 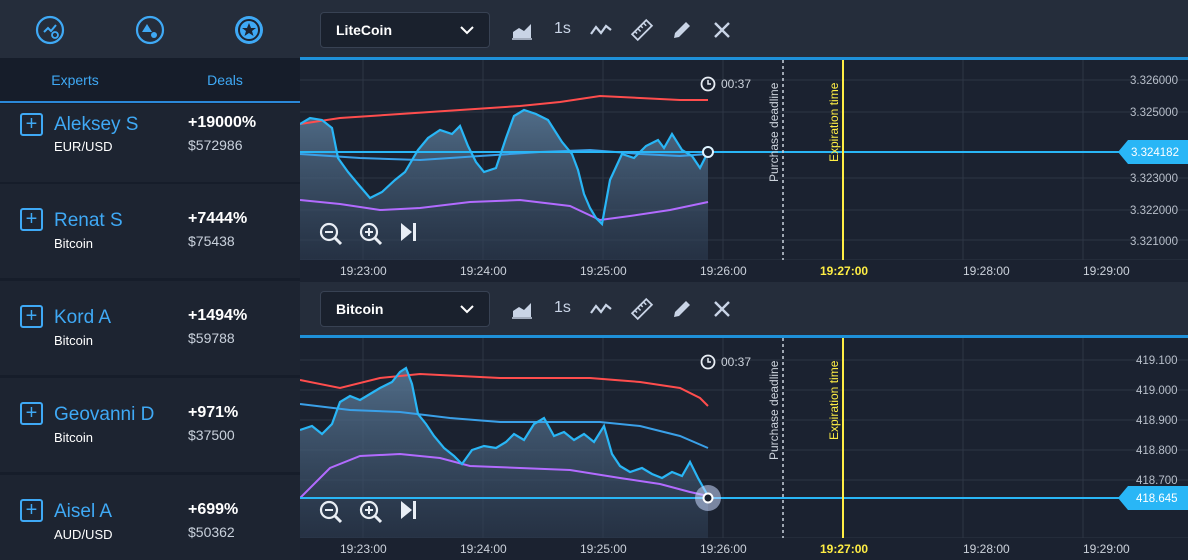 I want to click on active-tab-indicator, so click(x=150, y=102).